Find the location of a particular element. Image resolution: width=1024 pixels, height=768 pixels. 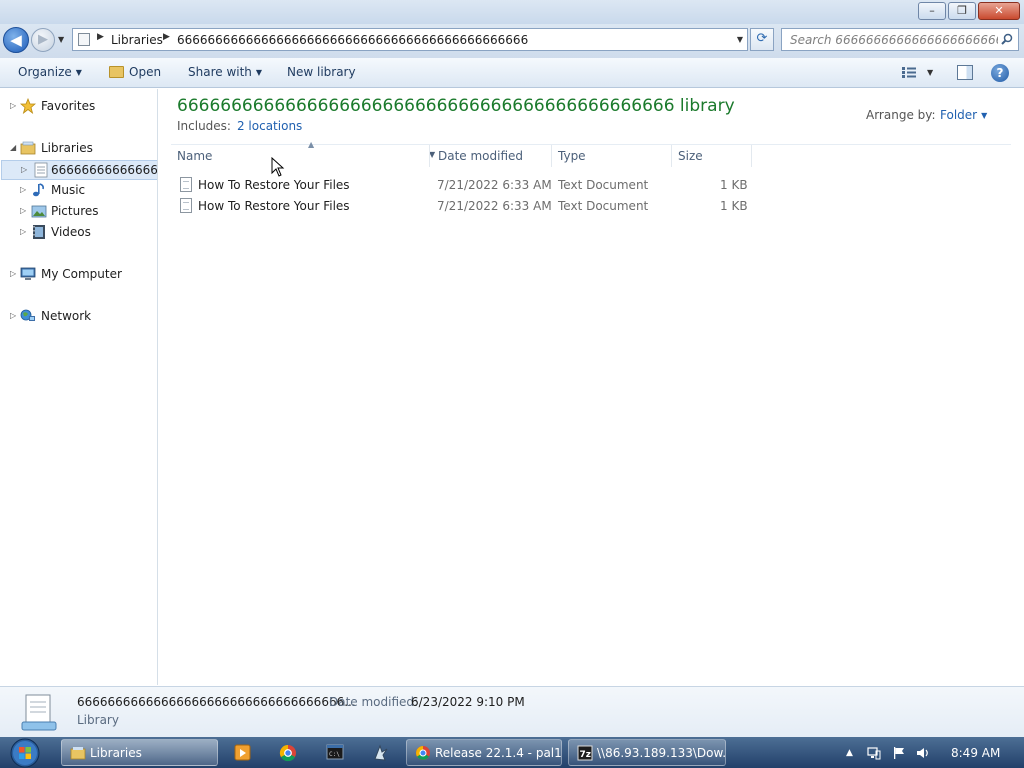

window-title-bar: – ❐ ✕ is located at coordinates (512, 12).